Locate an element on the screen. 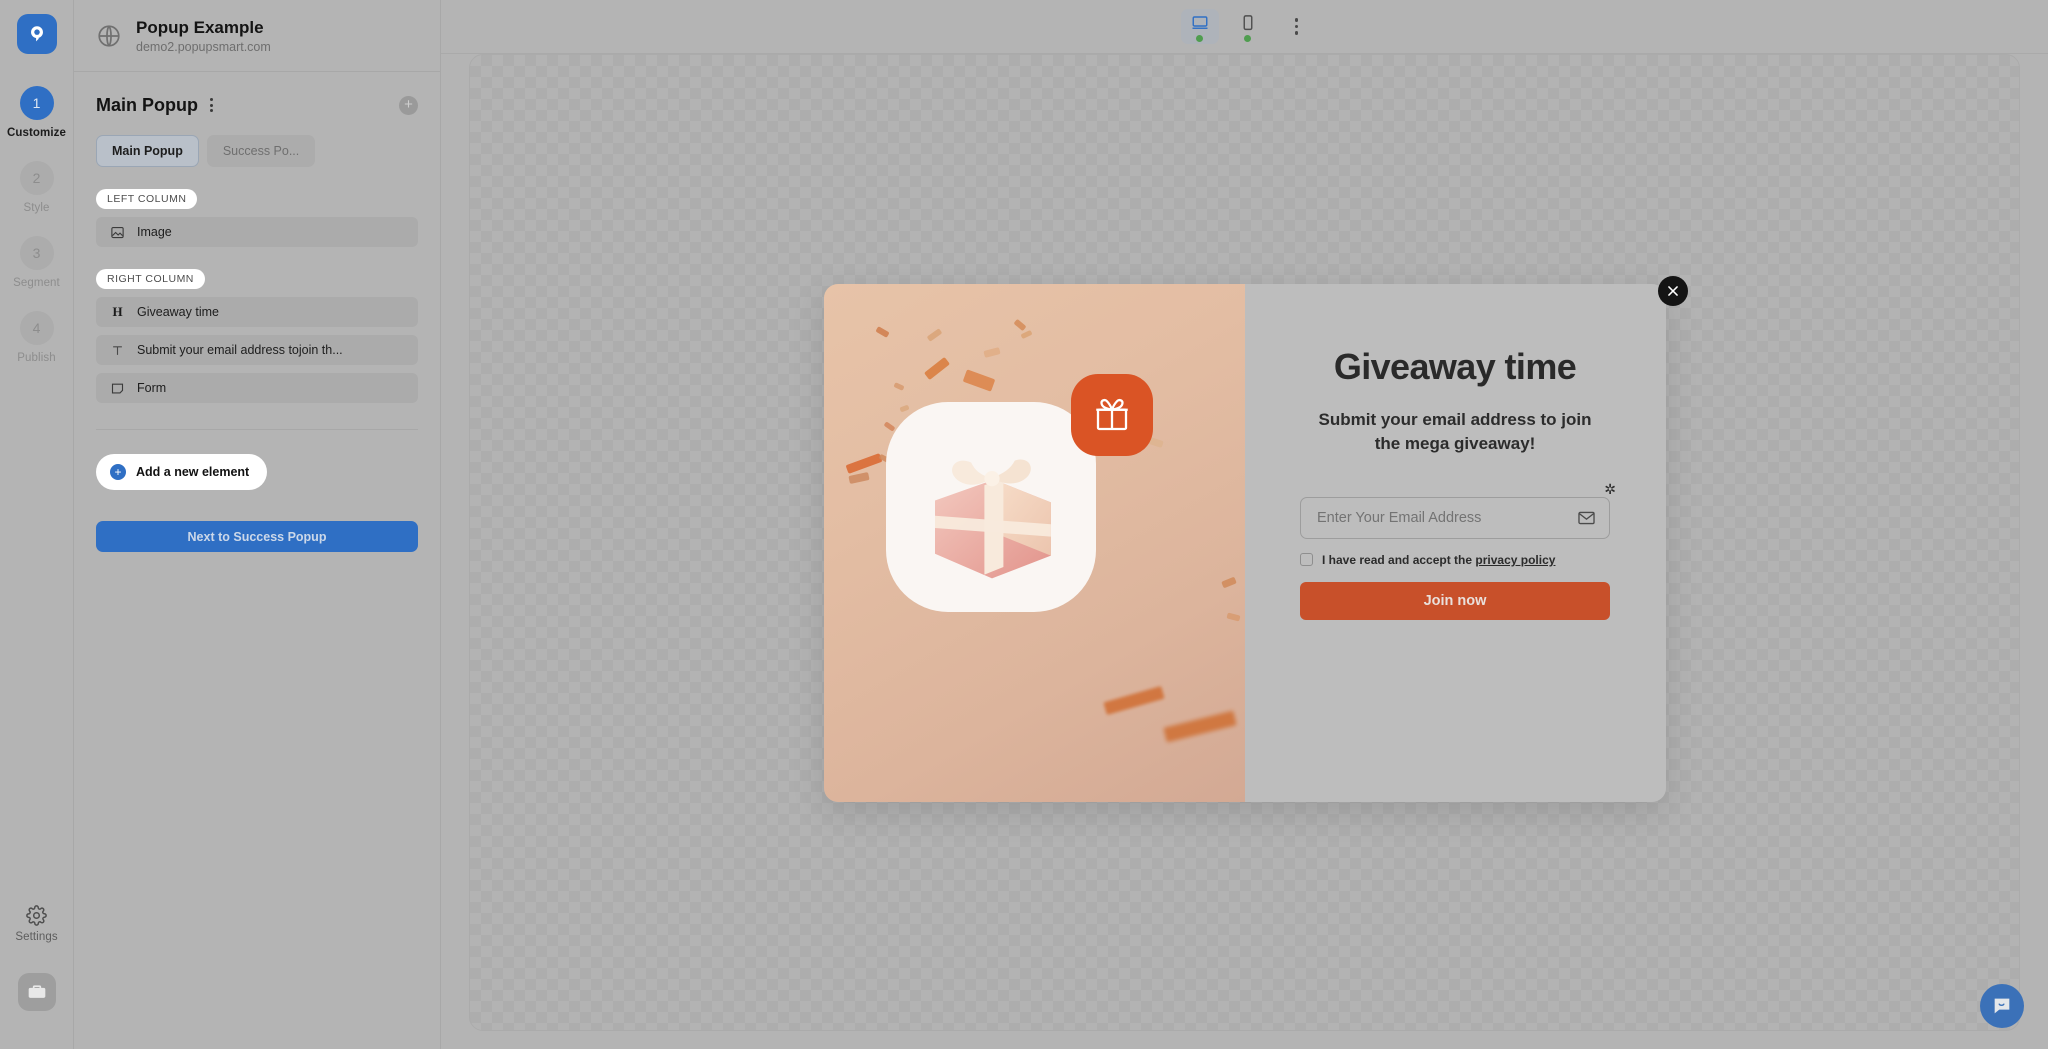 This screenshot has width=2048, height=1049. element-label: Form is located at coordinates (152, 388).